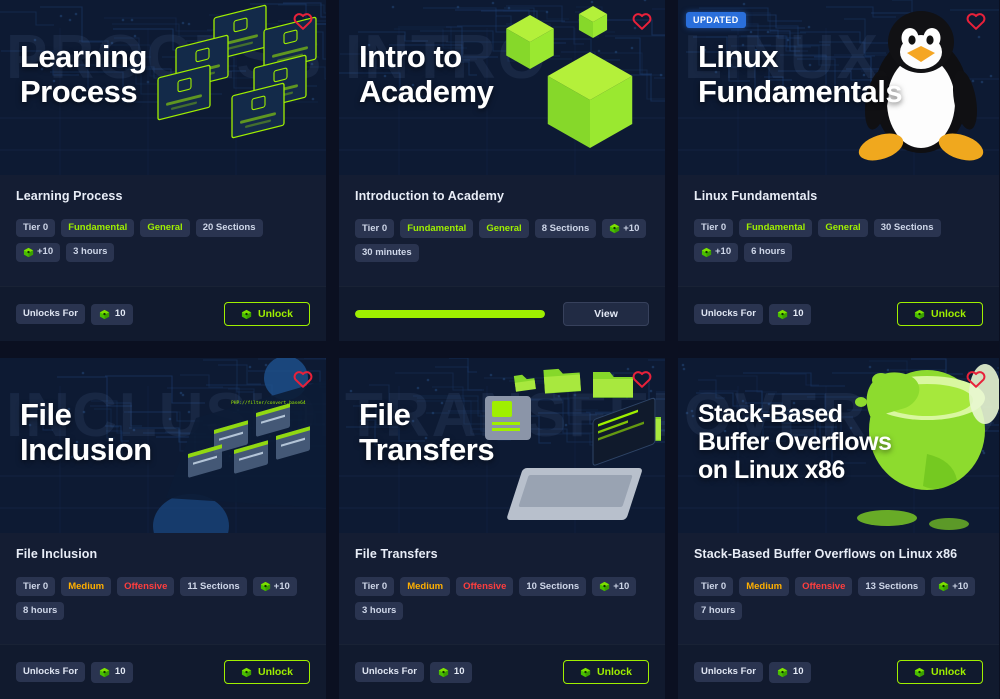  What do you see at coordinates (716, 20) in the screenshot?
I see `status-badge-updated: UPDATED` at bounding box center [716, 20].